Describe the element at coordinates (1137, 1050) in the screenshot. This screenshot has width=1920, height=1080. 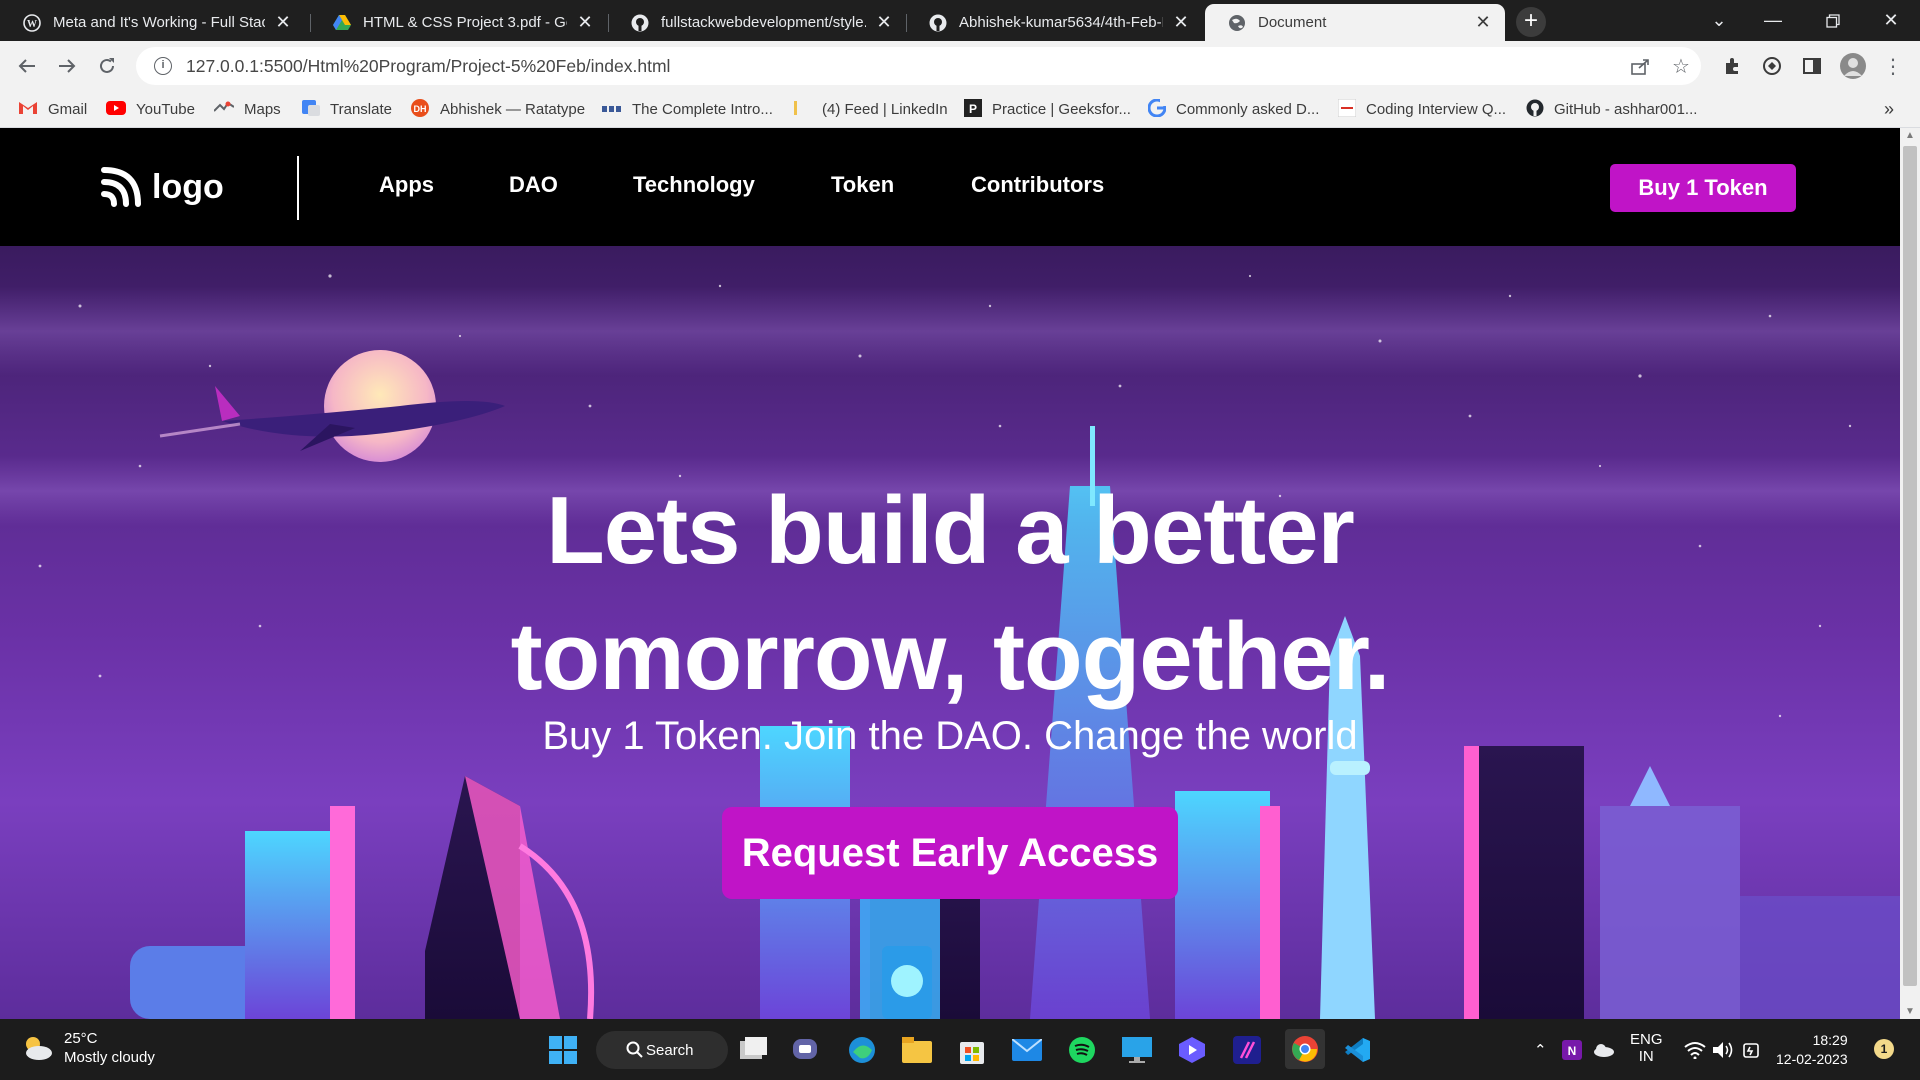
I see `desktop-icon` at that location.